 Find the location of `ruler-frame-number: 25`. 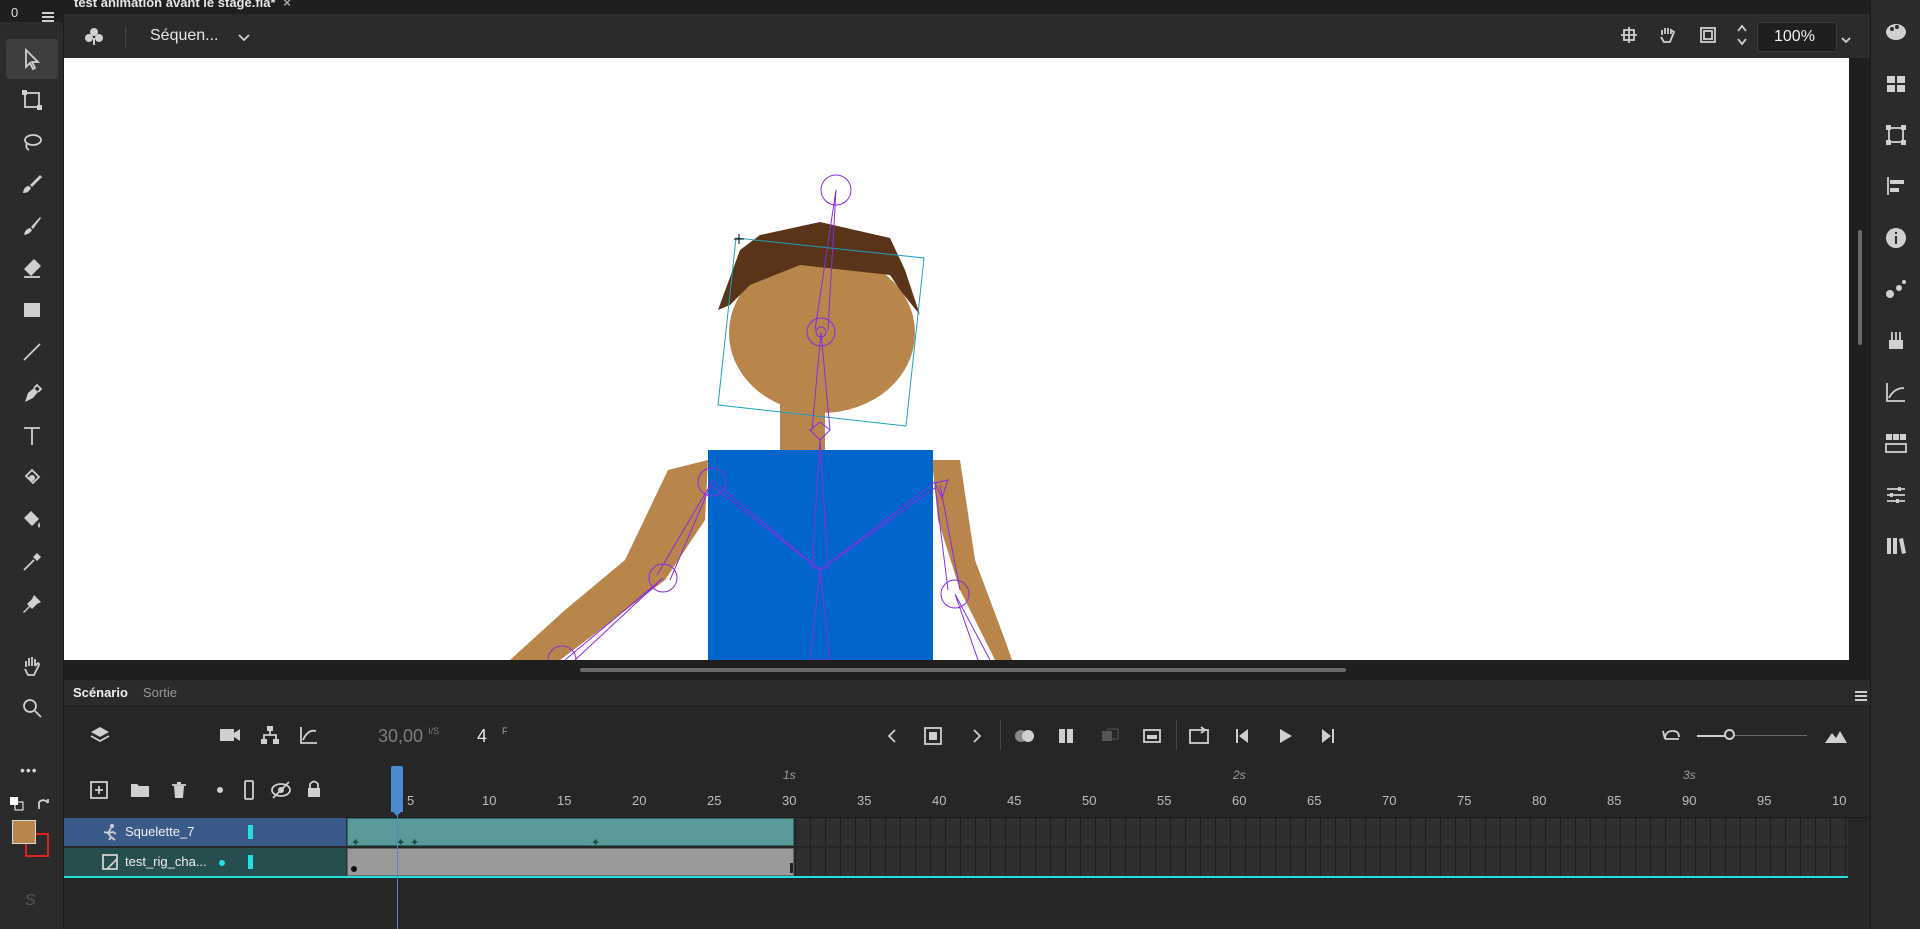

ruler-frame-number: 25 is located at coordinates (714, 800).